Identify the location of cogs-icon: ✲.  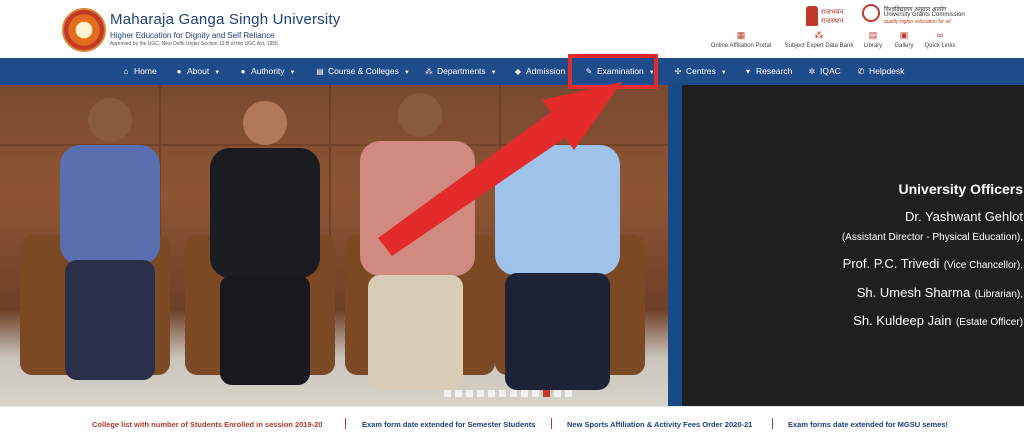
(812, 71).